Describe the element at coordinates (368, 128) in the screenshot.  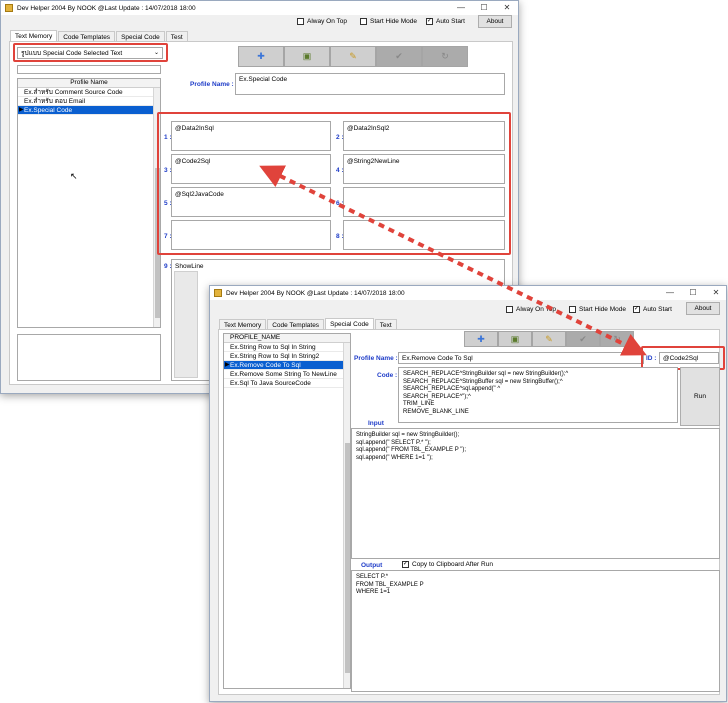
I see `slot-value: @Data2InSql2` at that location.